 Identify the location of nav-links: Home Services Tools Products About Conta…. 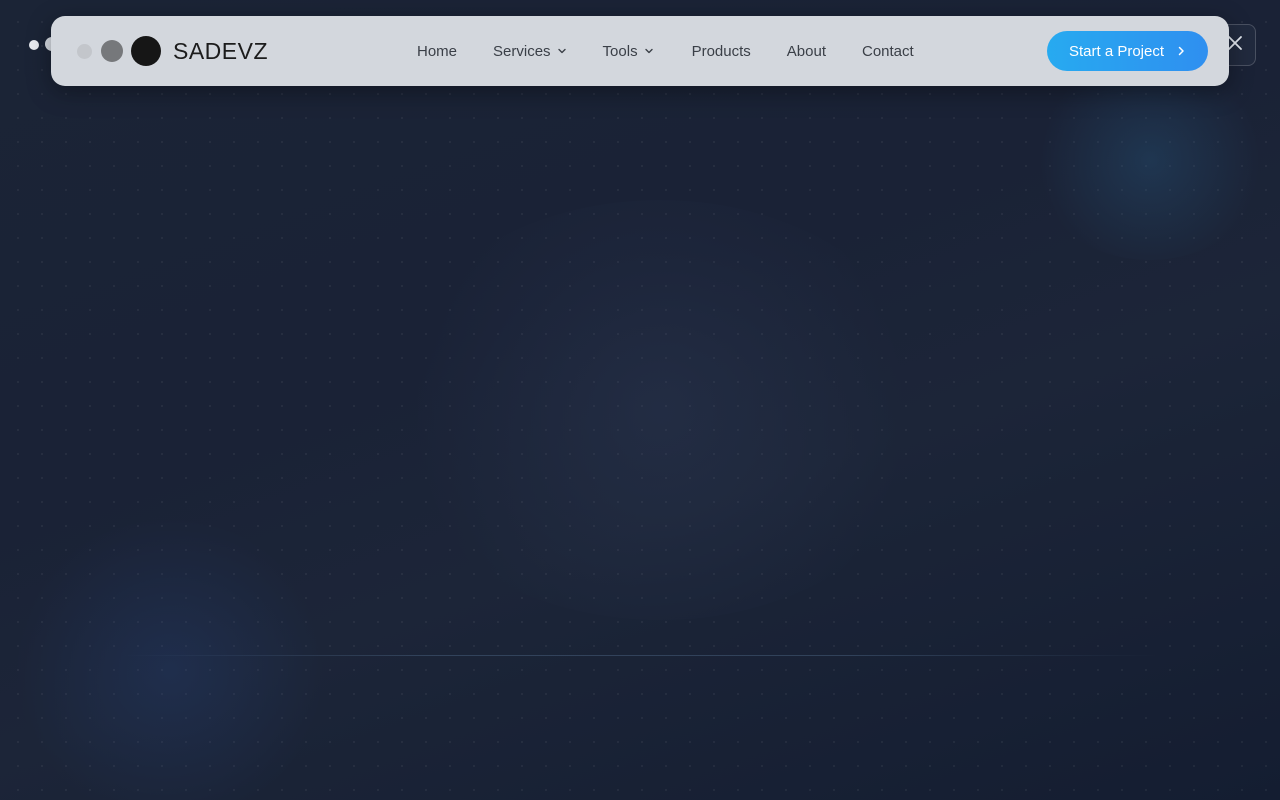
(665, 51).